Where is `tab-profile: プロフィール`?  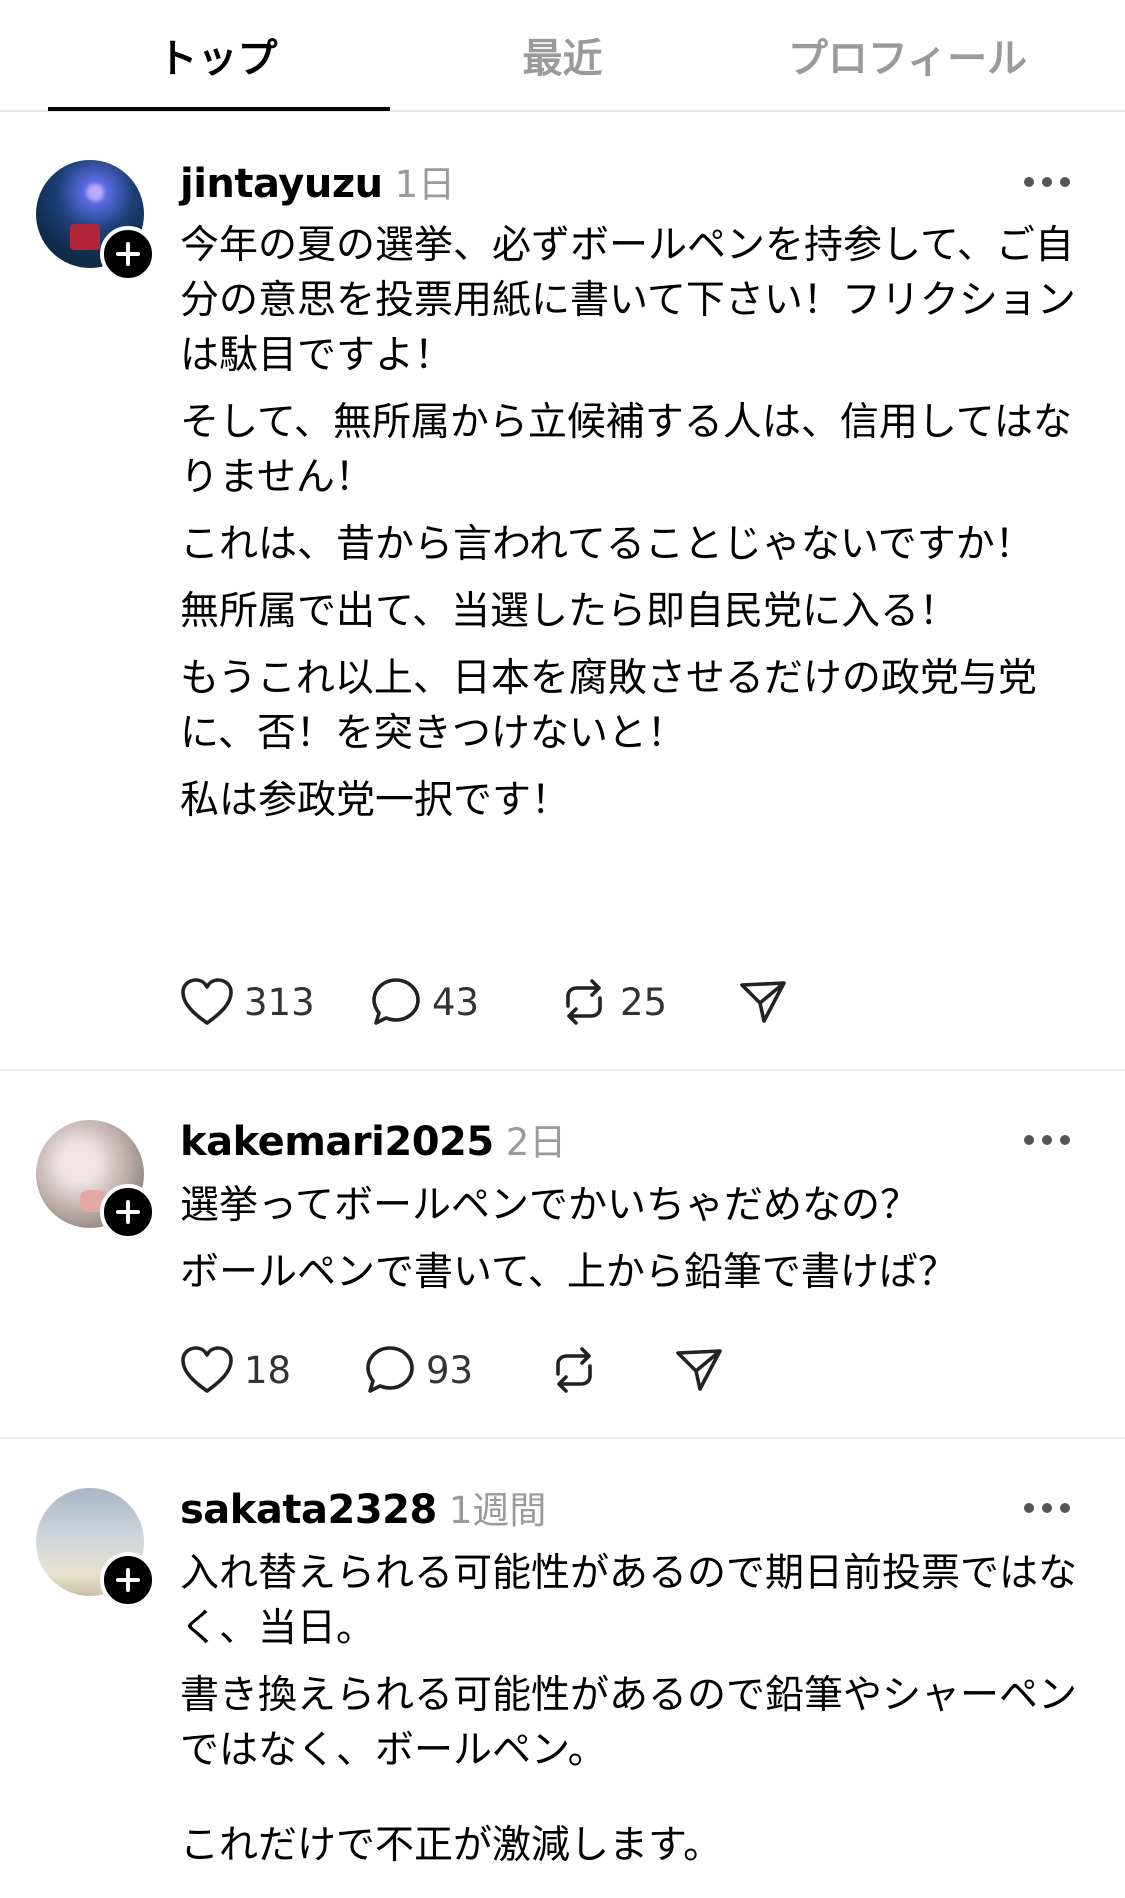
tab-profile: プロフィール is located at coordinates (907, 55).